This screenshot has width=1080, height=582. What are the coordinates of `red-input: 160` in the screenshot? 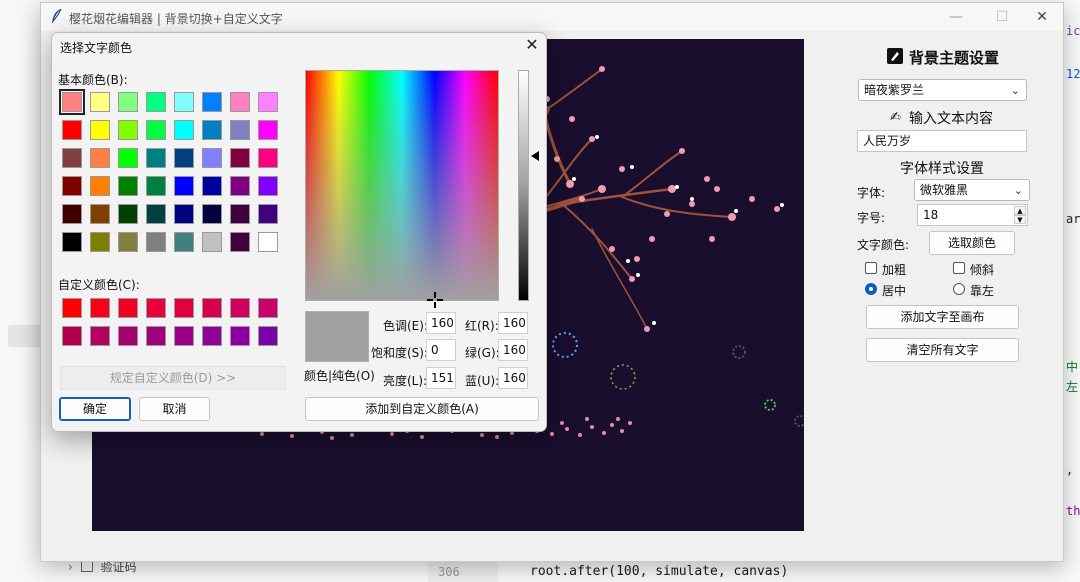 It's located at (513, 323).